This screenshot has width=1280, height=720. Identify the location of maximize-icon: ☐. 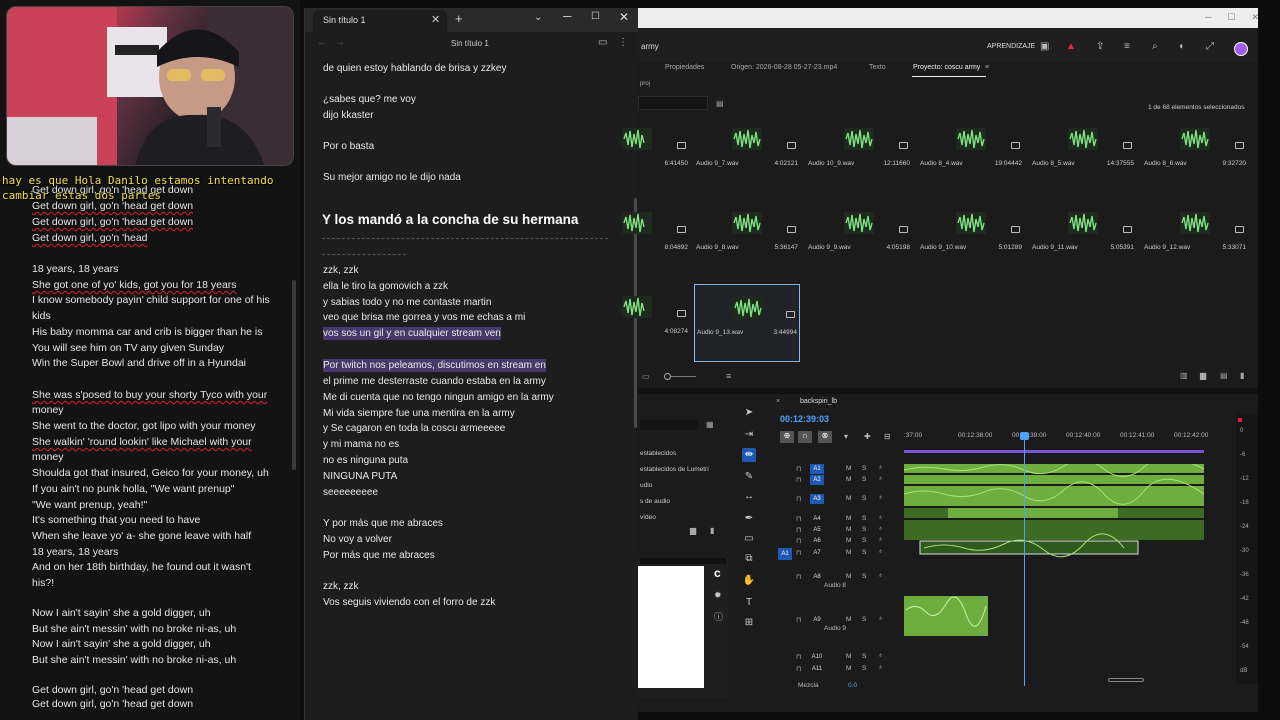
(595, 16).